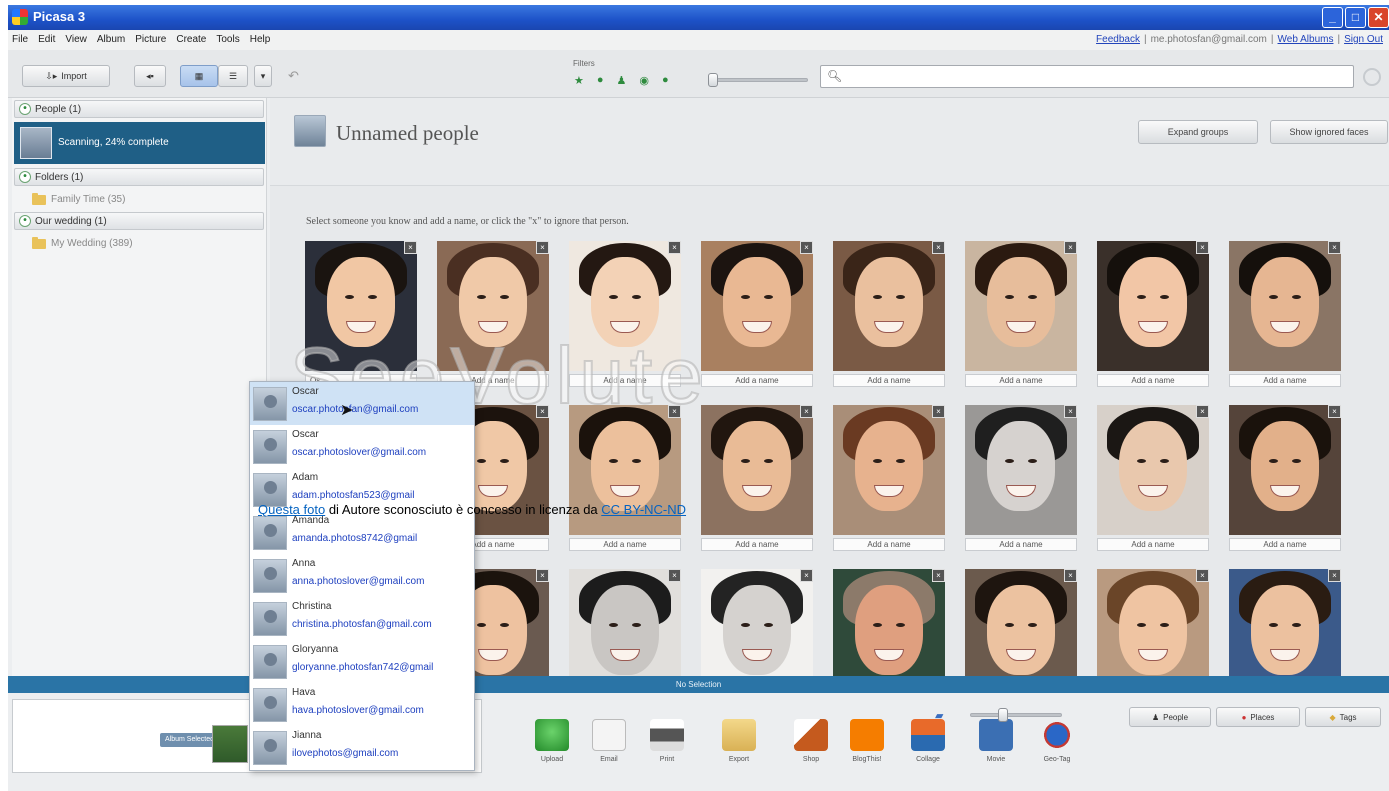  Describe the element at coordinates (1306, 39) in the screenshot. I see `web-albums-link: Web Albums` at that location.